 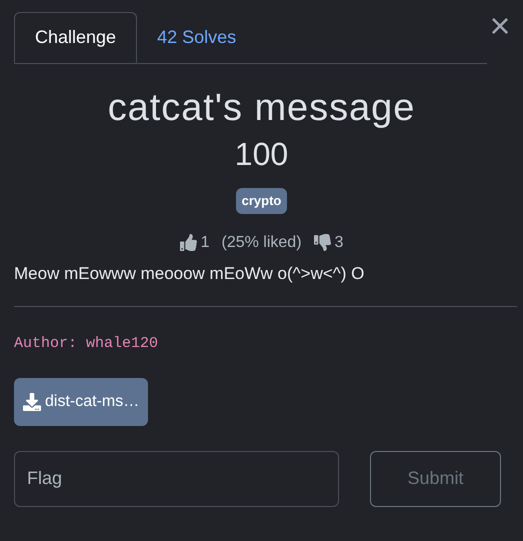 What do you see at coordinates (190, 273) in the screenshot?
I see `challenge-description: Meow mEowww meooow mEoWw o(^>w<^) O` at bounding box center [190, 273].